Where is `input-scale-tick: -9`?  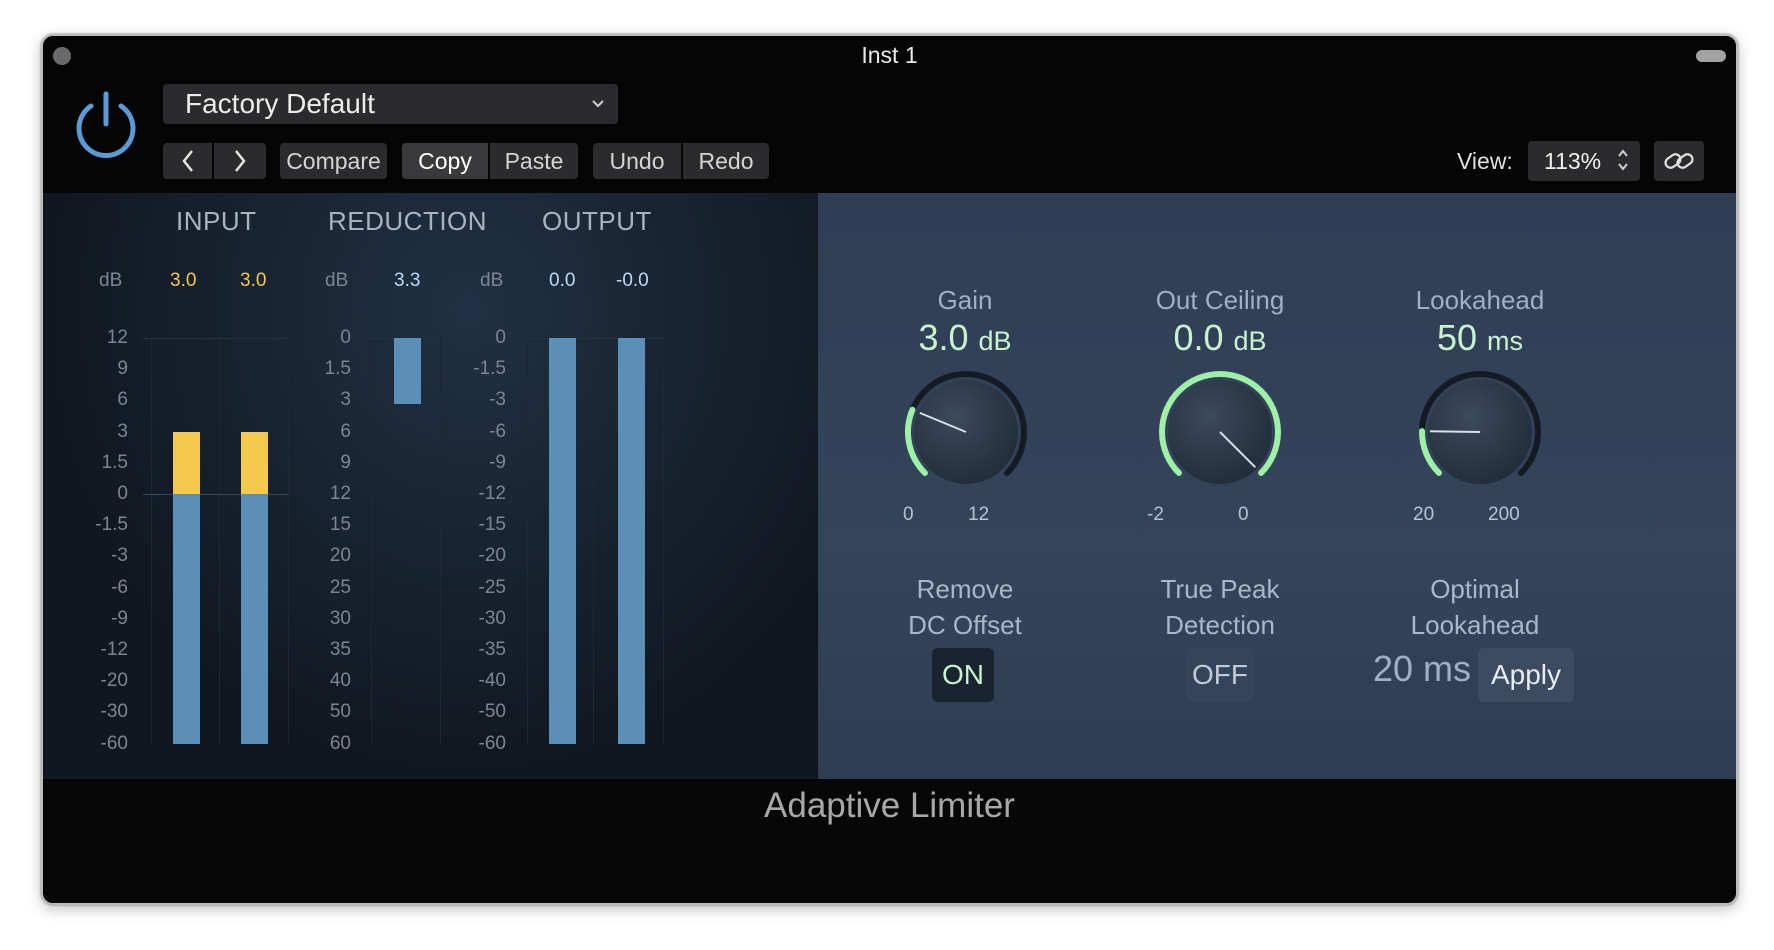 input-scale-tick: -9 is located at coordinates (119, 618).